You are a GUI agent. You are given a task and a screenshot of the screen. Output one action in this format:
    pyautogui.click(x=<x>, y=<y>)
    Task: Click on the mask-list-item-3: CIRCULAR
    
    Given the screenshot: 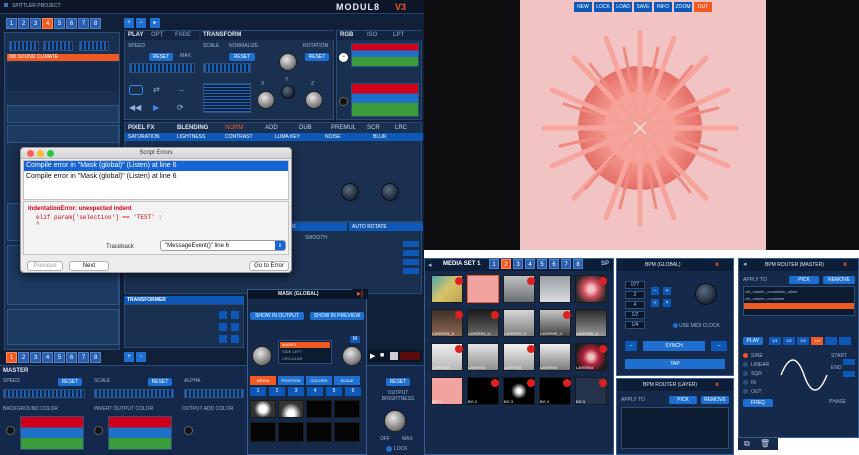 What is the action you would take?
    pyautogui.click(x=305, y=359)
    